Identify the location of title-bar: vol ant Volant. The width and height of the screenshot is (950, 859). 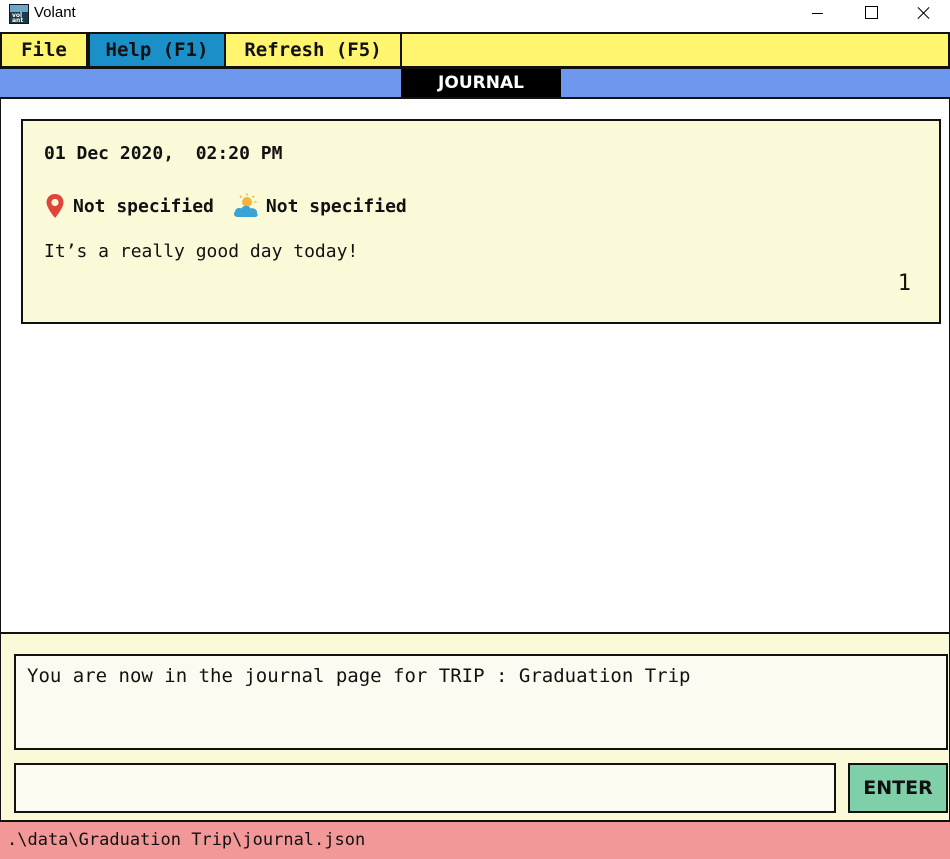
(475, 16).